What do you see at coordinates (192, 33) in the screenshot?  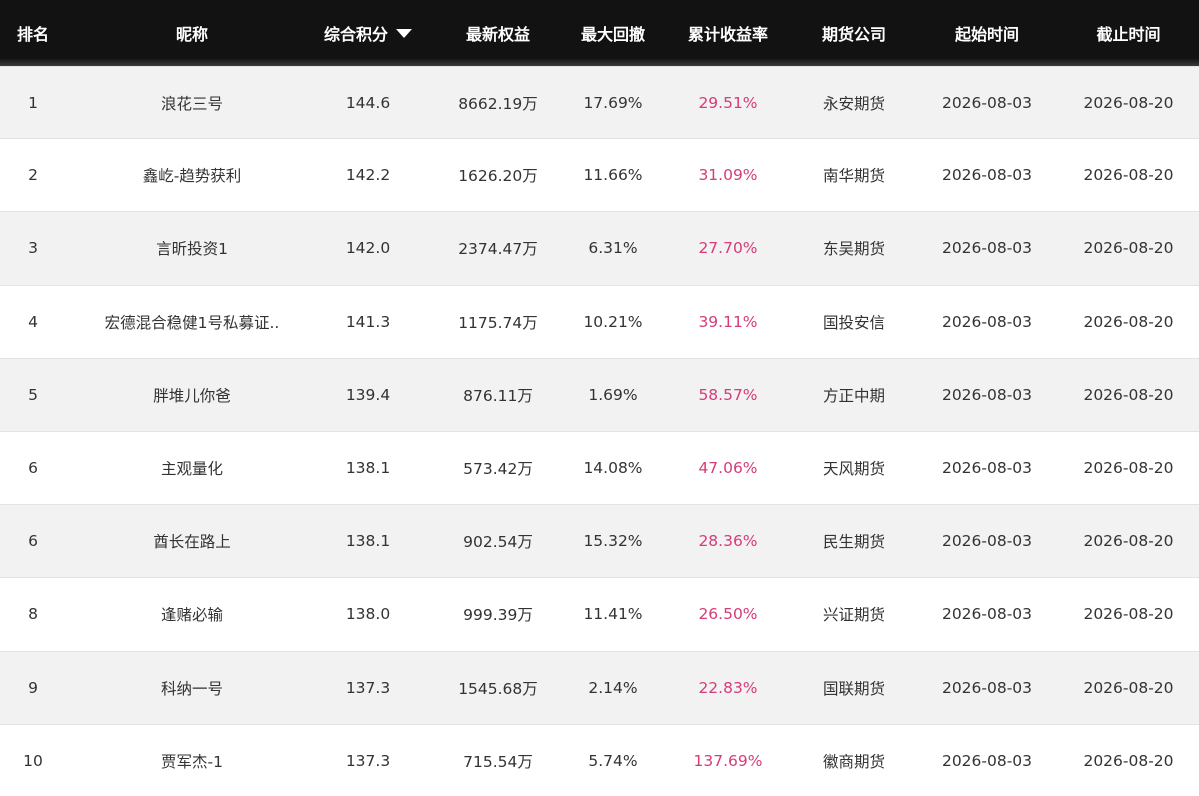 I see `header-nickname: 昵称` at bounding box center [192, 33].